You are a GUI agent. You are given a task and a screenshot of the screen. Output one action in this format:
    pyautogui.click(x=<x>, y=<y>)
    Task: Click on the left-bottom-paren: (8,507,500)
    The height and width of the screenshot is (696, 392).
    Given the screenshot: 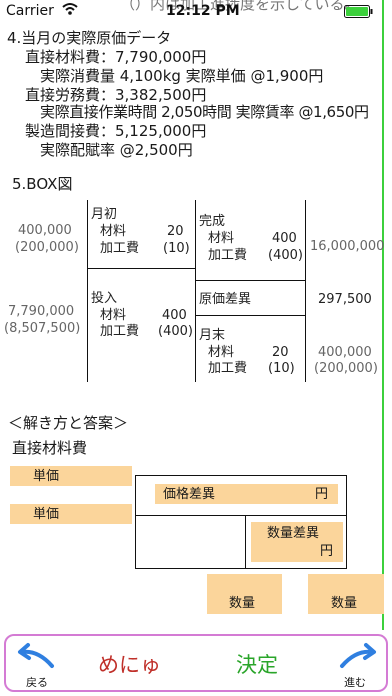 What is the action you would take?
    pyautogui.click(x=42, y=328)
    